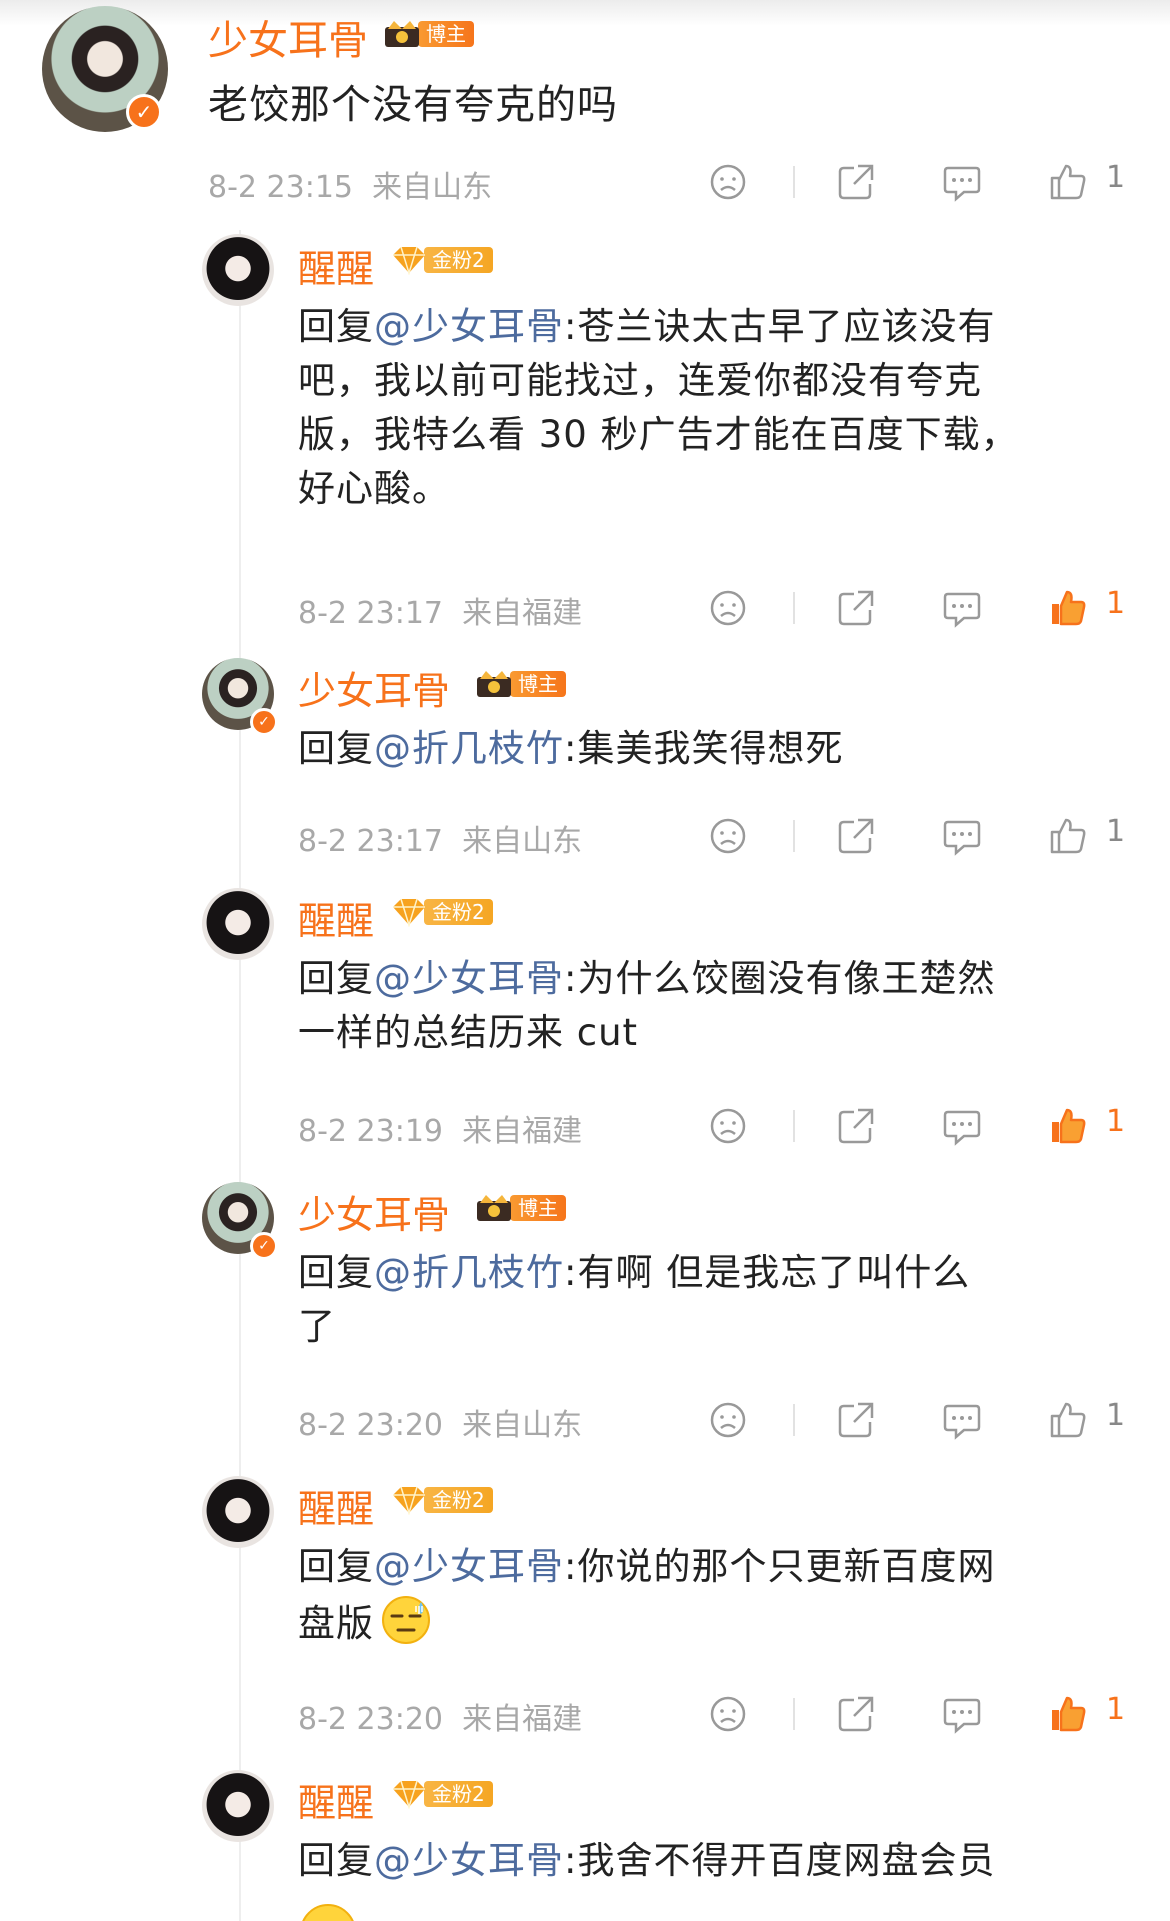 The image size is (1170, 1921). Describe the element at coordinates (468, 1032) in the screenshot. I see `text-line: 一样的总结历来 cut` at that location.